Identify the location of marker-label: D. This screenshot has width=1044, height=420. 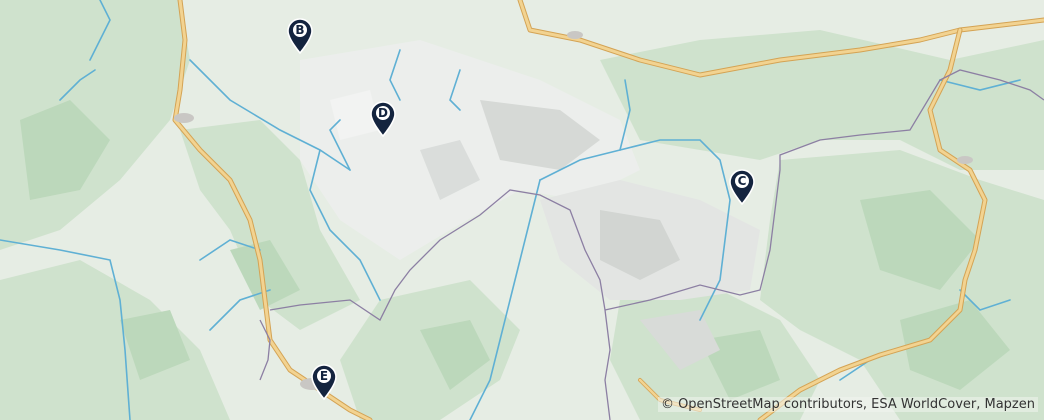
(383, 113).